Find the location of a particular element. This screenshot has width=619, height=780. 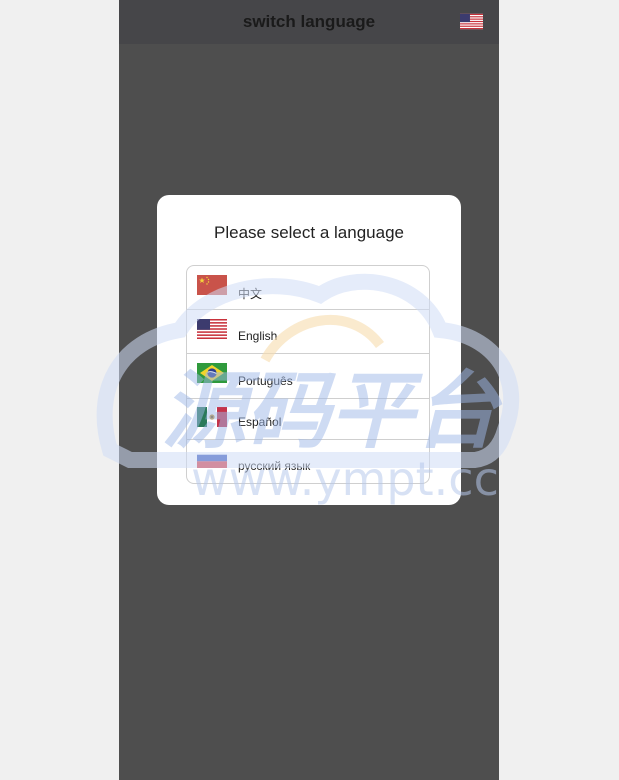

page-title: switch language is located at coordinates (309, 21).